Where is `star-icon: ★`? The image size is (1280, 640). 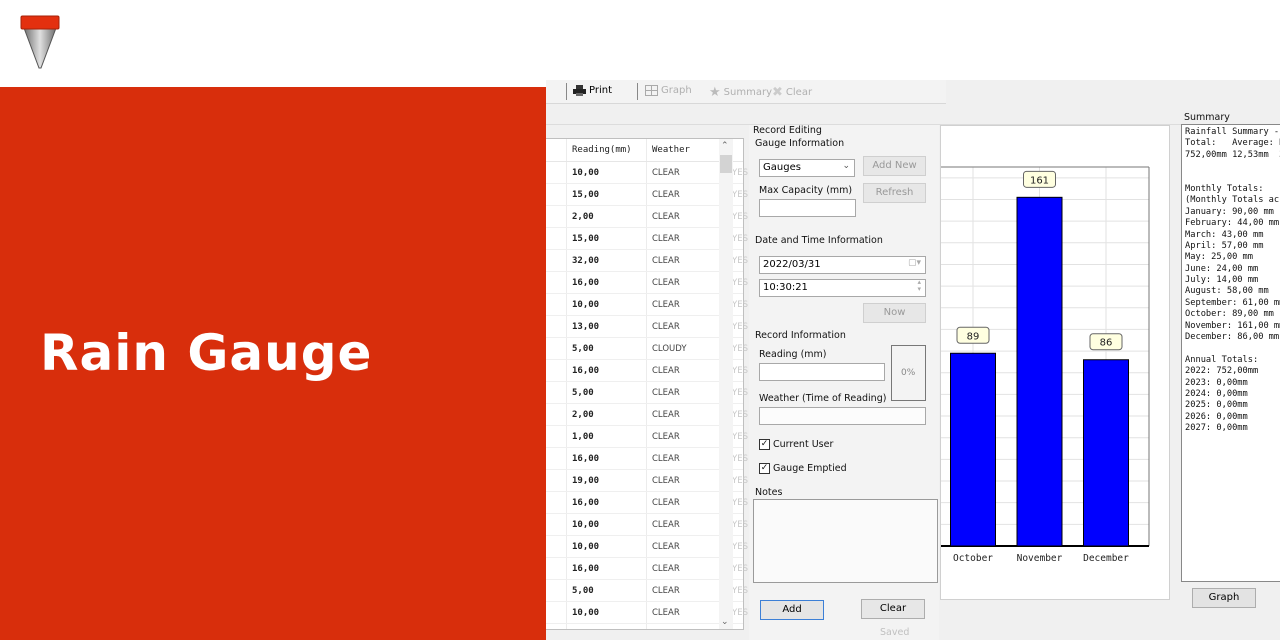
star-icon: ★ is located at coordinates (715, 92).